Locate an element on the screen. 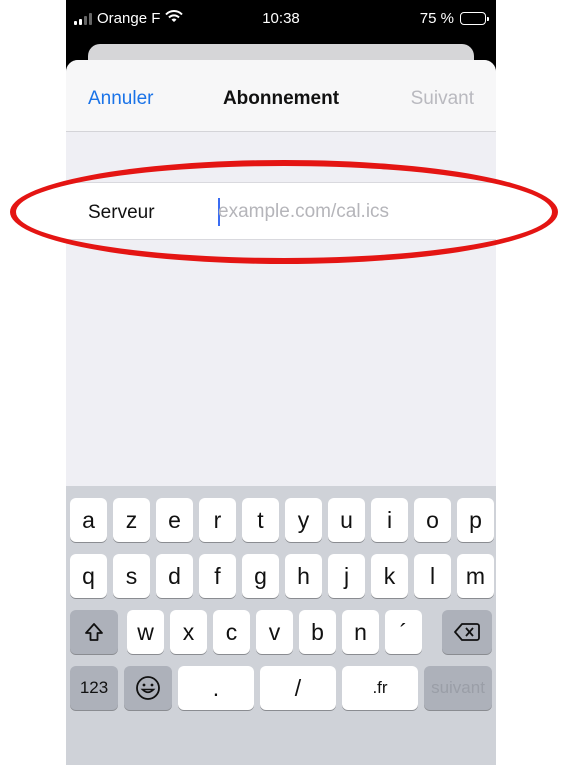  battery-icon is located at coordinates (474, 18).